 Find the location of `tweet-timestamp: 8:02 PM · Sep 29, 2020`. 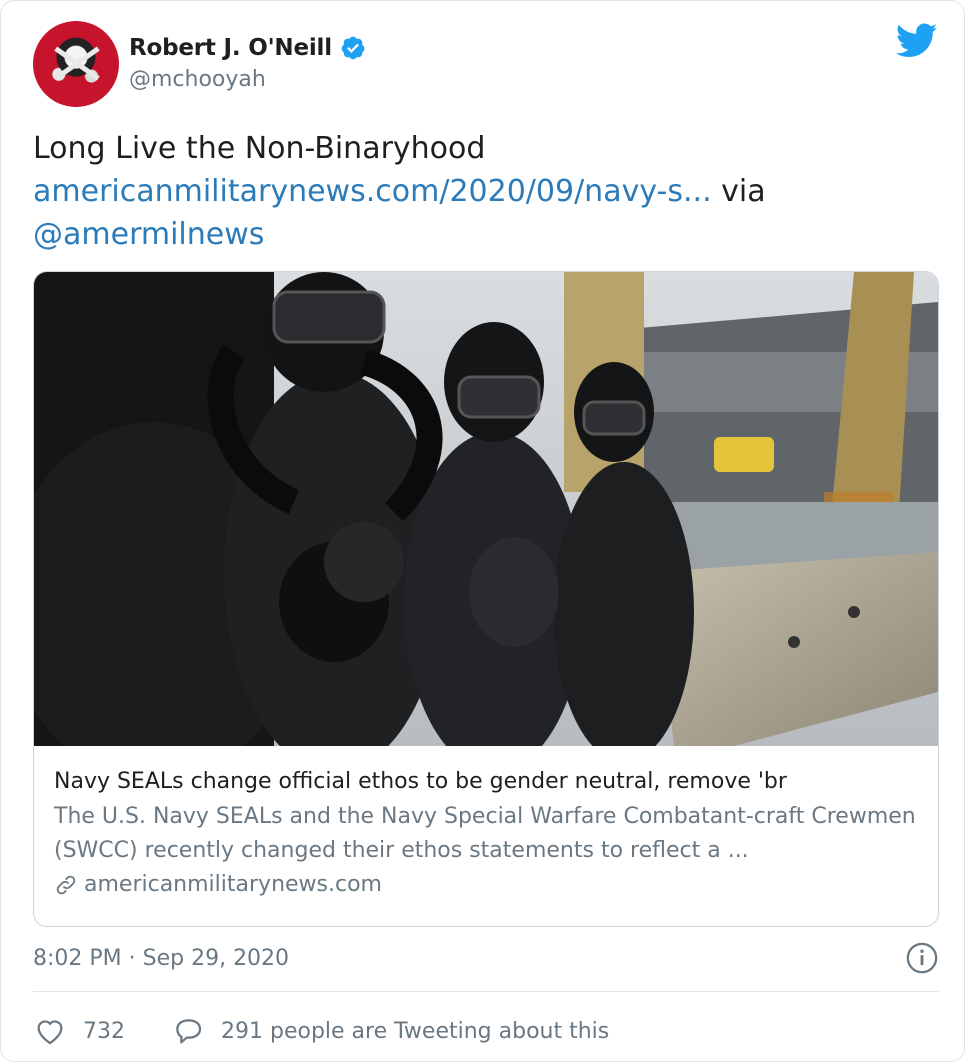

tweet-timestamp: 8:02 PM · Sep 29, 2020 is located at coordinates (161, 959).